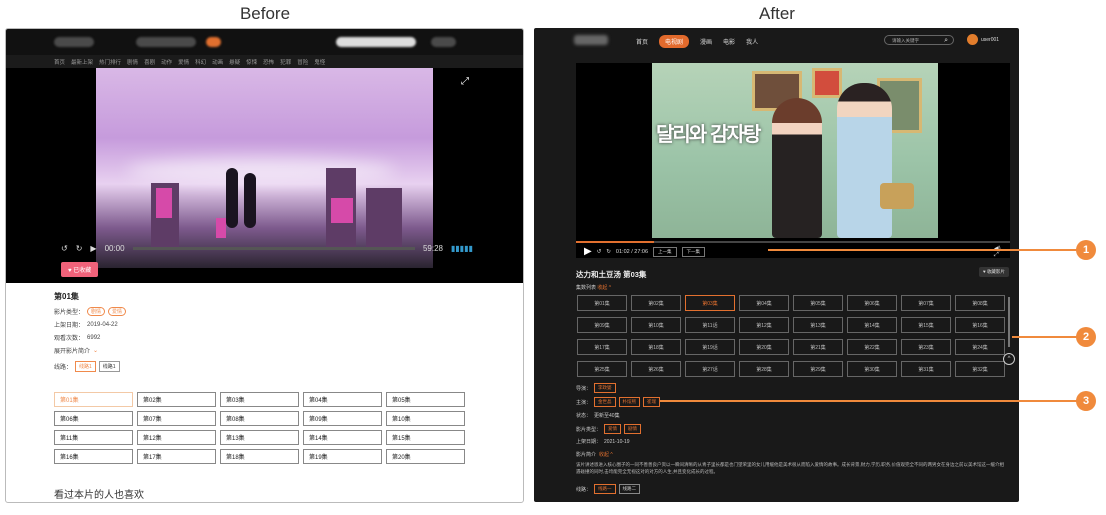 The image size is (1106, 515). What do you see at coordinates (82, 62) in the screenshot?
I see `nav-item: 最新上架` at bounding box center [82, 62].